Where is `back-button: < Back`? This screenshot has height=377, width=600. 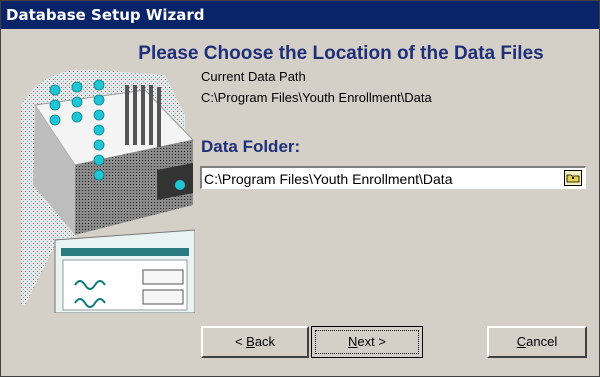 back-button: < Back is located at coordinates (255, 342).